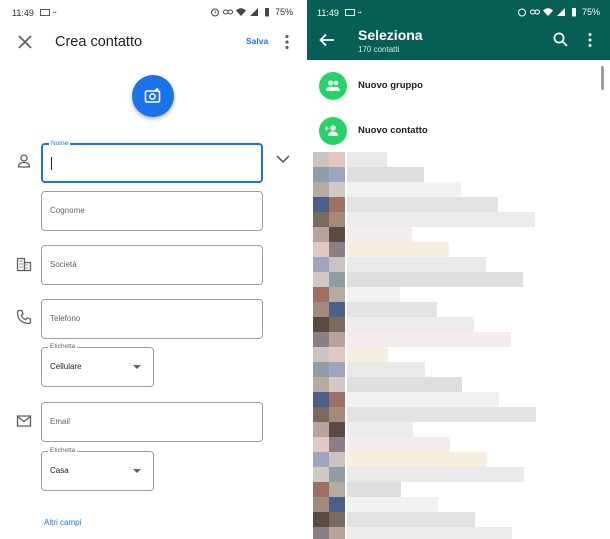 This screenshot has width=610, height=539. What do you see at coordinates (45, 12) in the screenshot?
I see `sim-icon` at bounding box center [45, 12].